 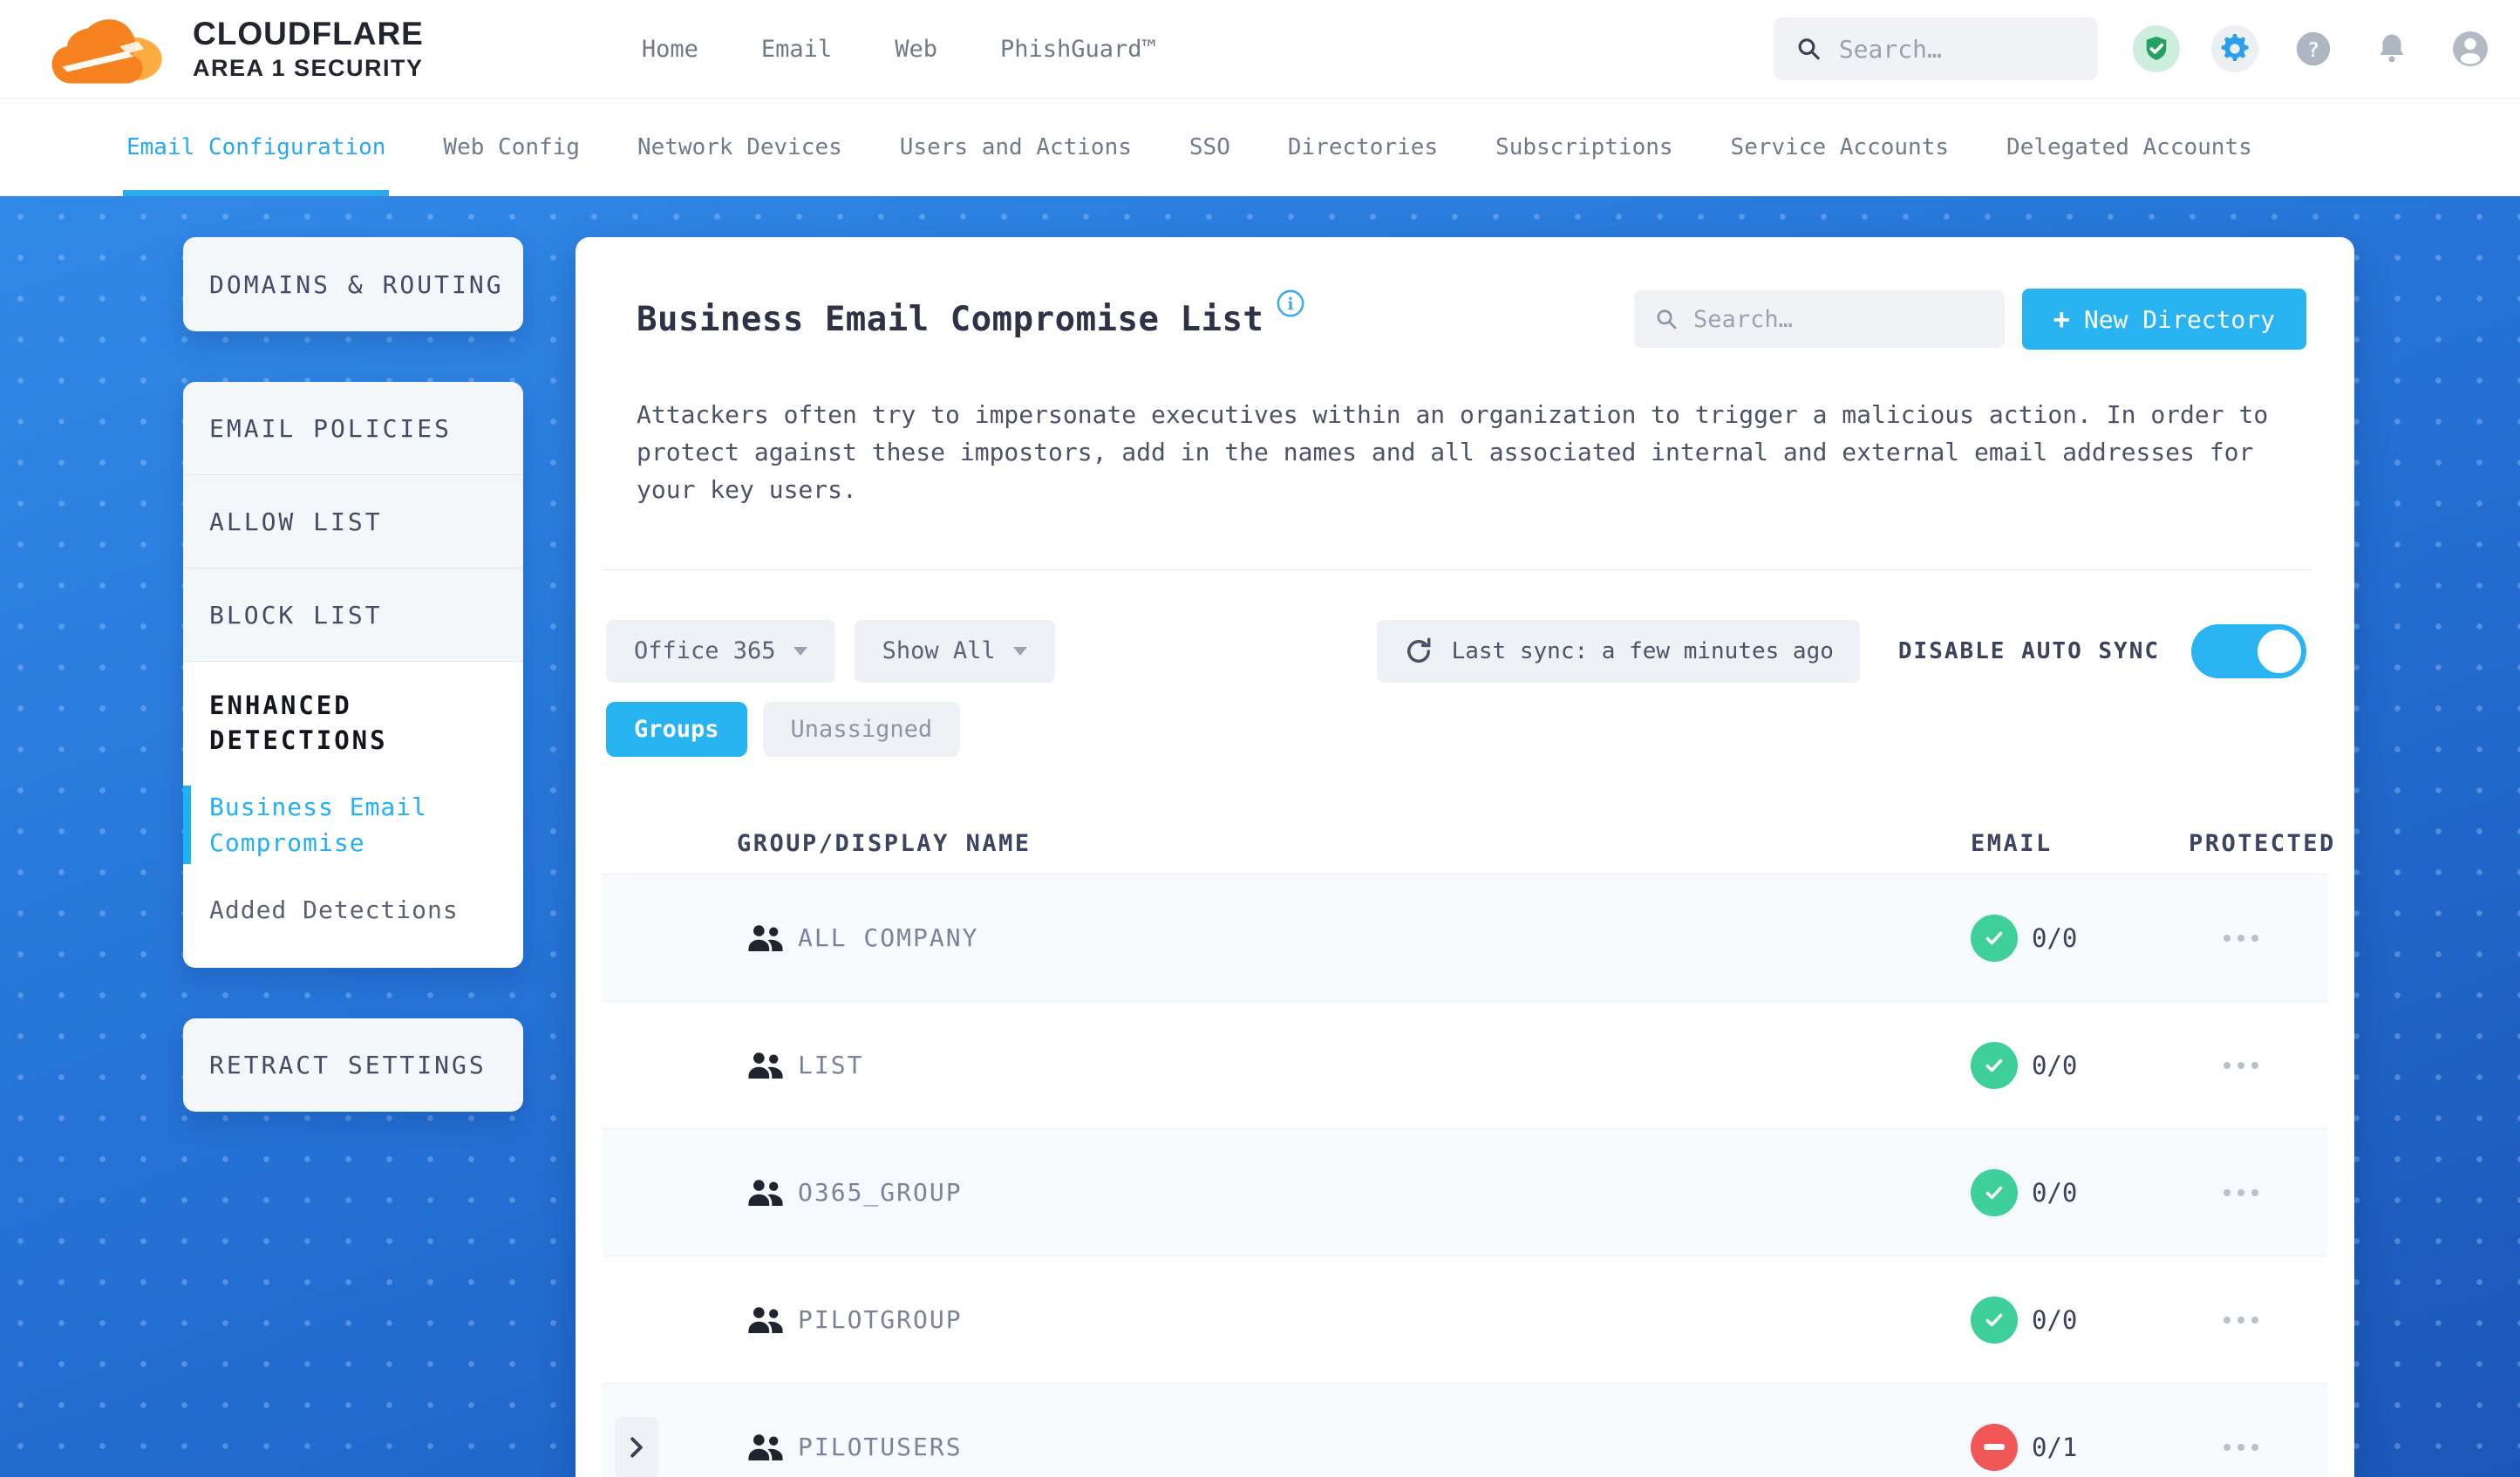 I want to click on sidebar-item-added-detections: Added Detections, so click(x=353, y=910).